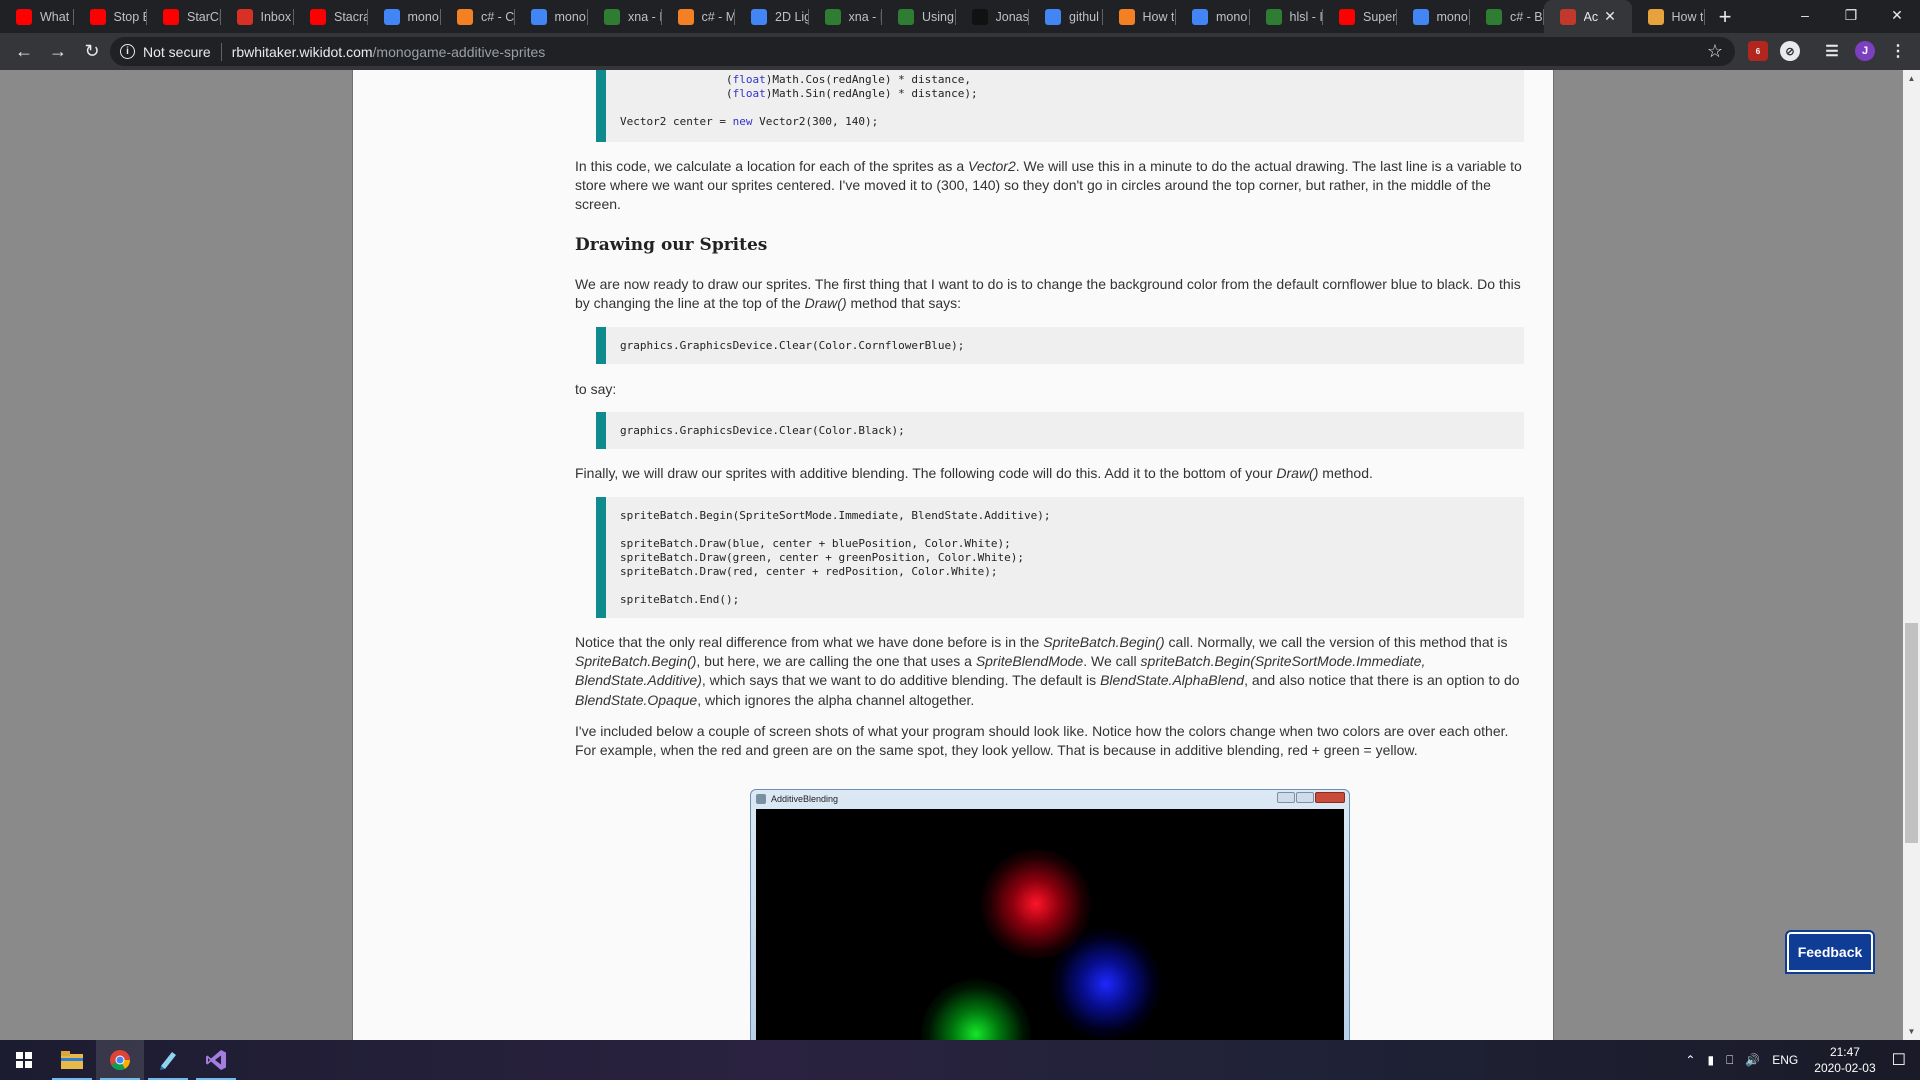 The height and width of the screenshot is (1080, 1920). Describe the element at coordinates (1785, 1060) in the screenshot. I see `language-indicator: ENG` at that location.